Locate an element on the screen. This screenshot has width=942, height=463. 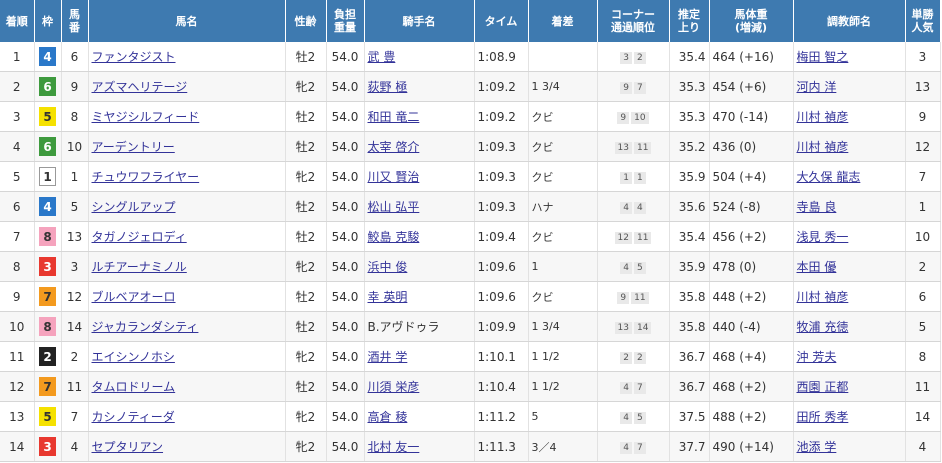
trainer-link-cell: 大久保 龍志 is located at coordinates (849, 176).